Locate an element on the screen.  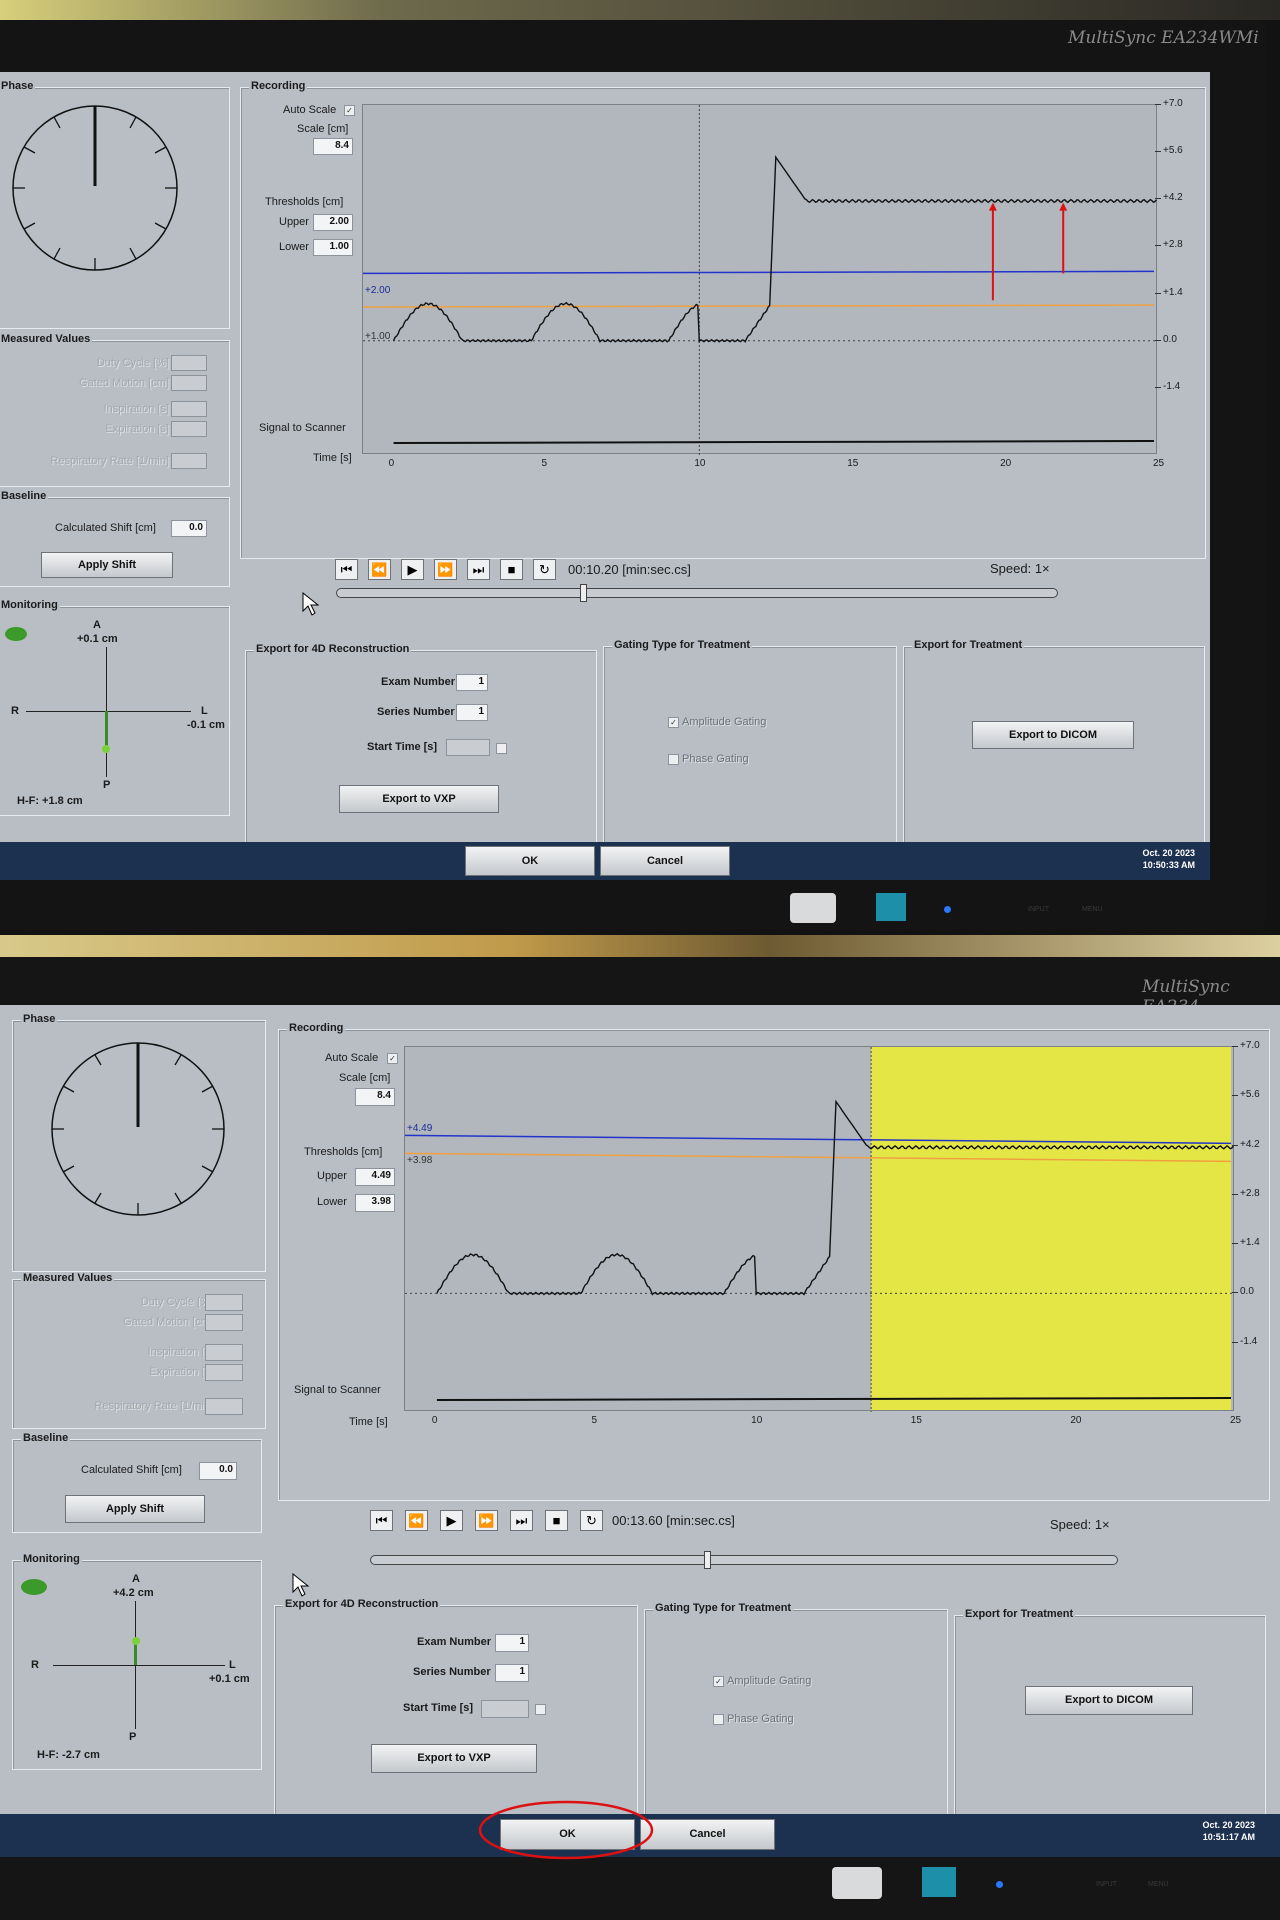
export-to-dicom-button-2: Export to DICOM is located at coordinates (1109, 1700).